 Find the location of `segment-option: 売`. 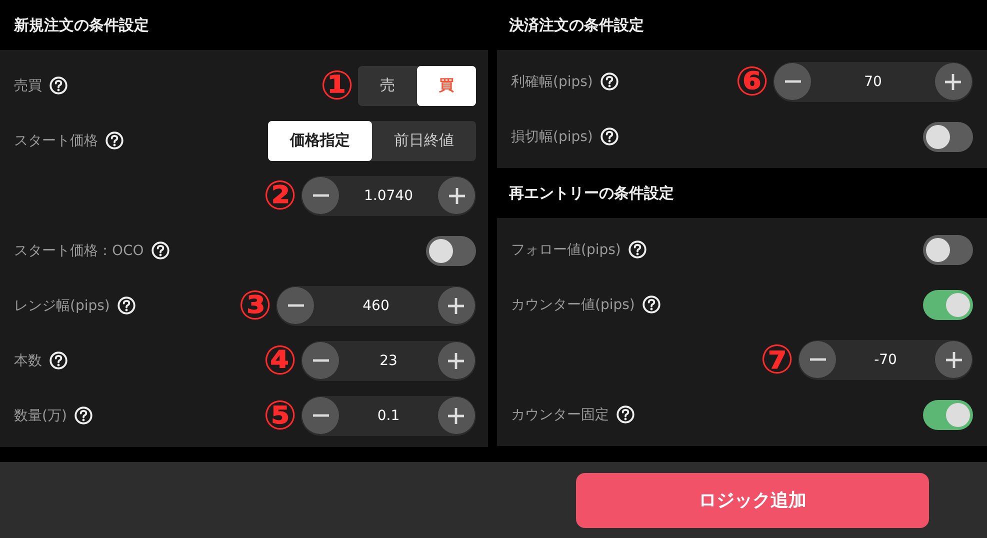

segment-option: 売 is located at coordinates (387, 86).